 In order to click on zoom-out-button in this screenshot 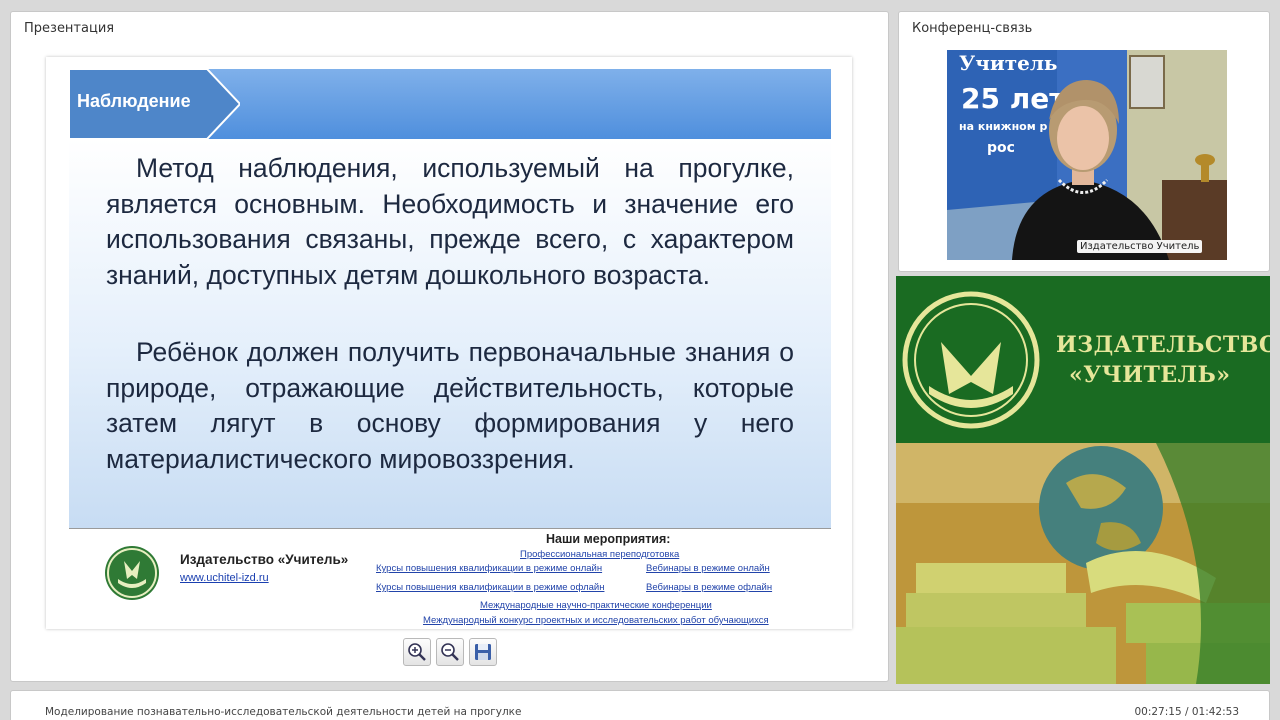, I will do `click(450, 652)`.